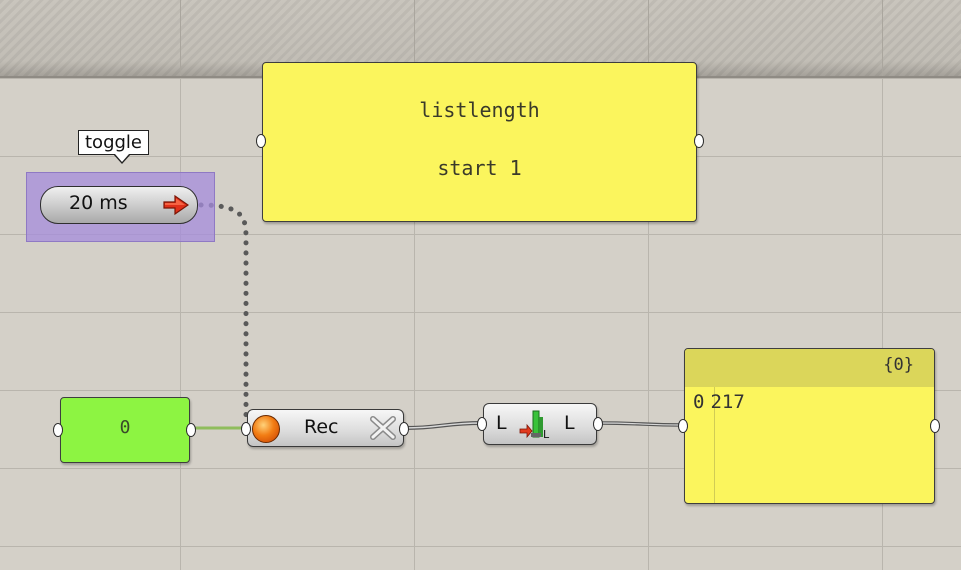  I want to click on timer-arrow-icon, so click(176, 205).